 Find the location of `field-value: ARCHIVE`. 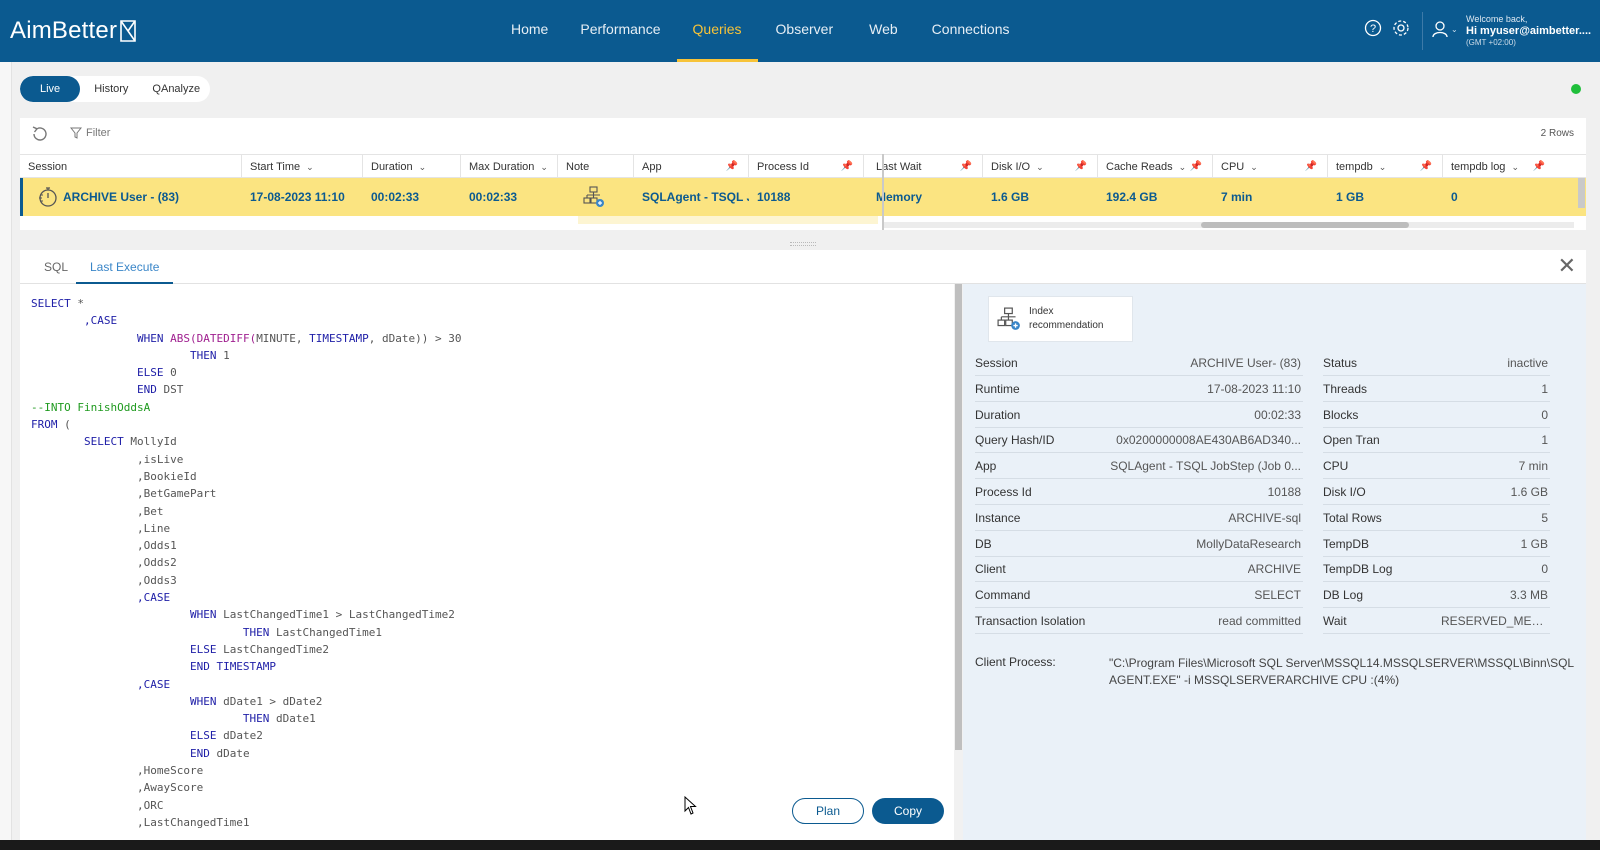

field-value: ARCHIVE is located at coordinates (1274, 569).